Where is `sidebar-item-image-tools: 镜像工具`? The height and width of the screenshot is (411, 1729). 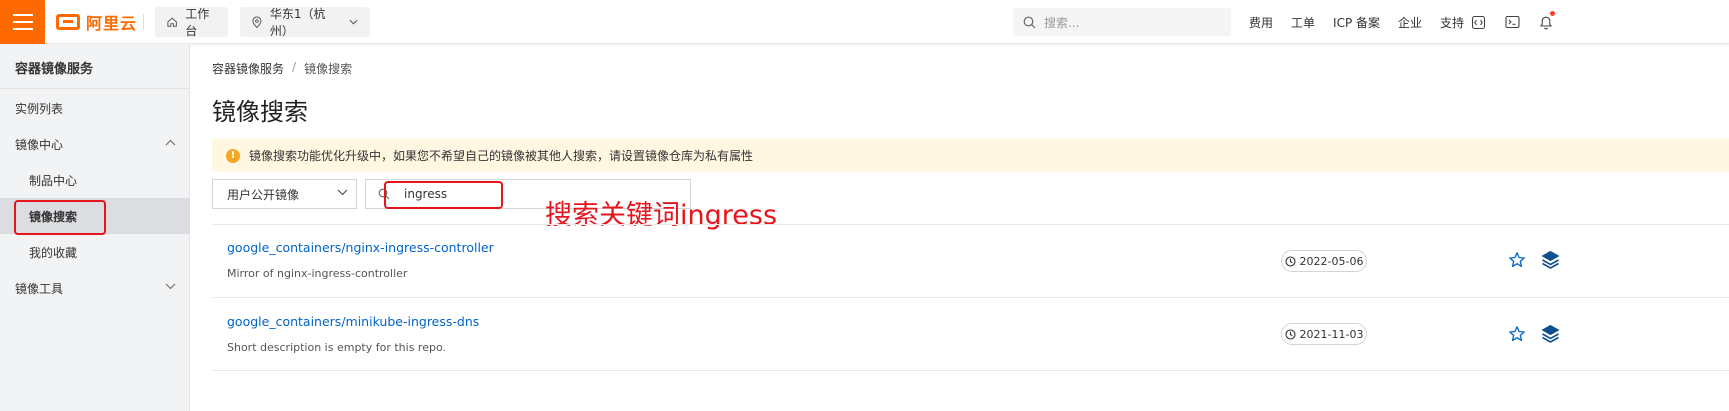 sidebar-item-image-tools: 镜像工具 is located at coordinates (95, 288).